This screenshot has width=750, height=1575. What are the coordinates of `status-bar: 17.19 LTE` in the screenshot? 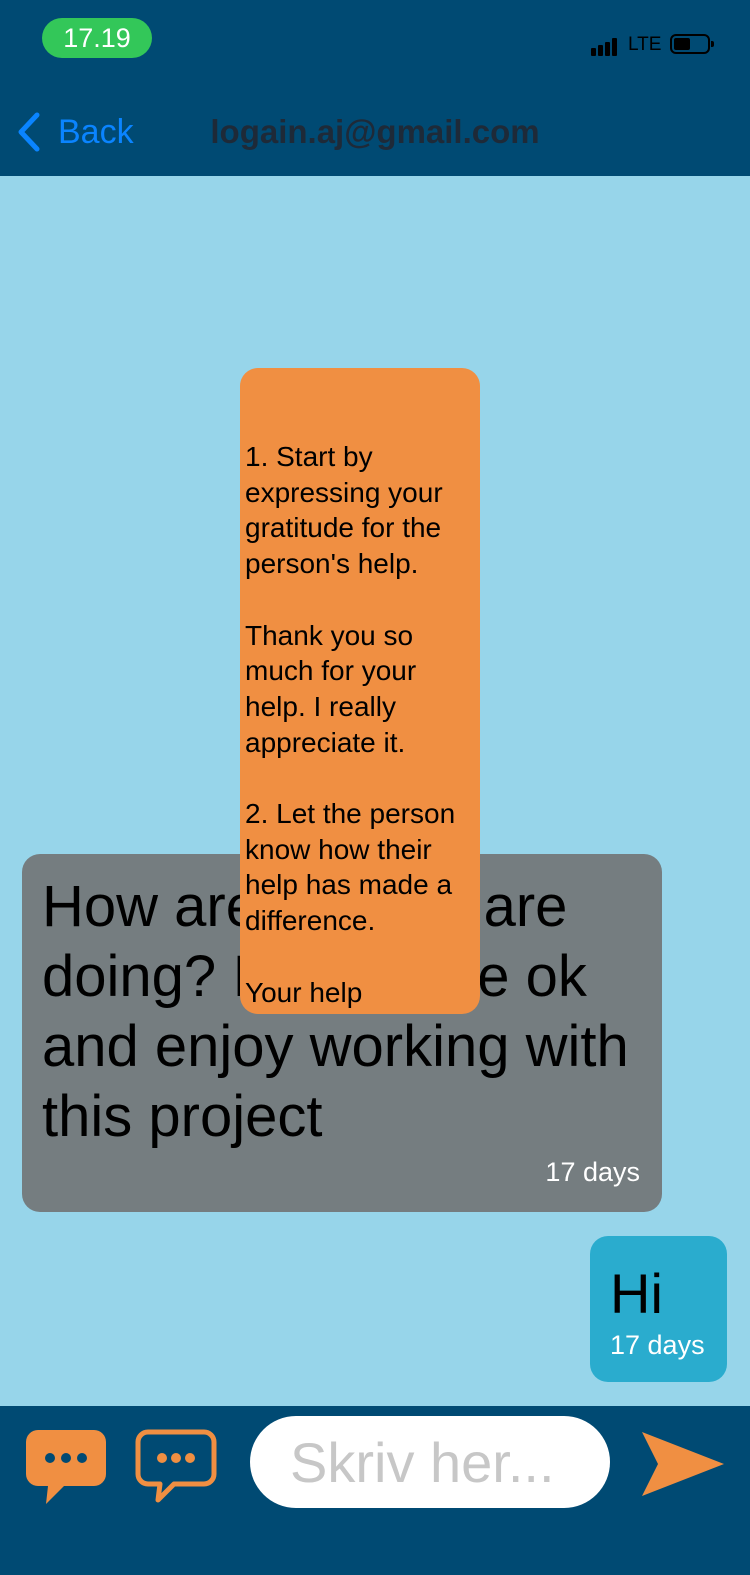 It's located at (375, 44).